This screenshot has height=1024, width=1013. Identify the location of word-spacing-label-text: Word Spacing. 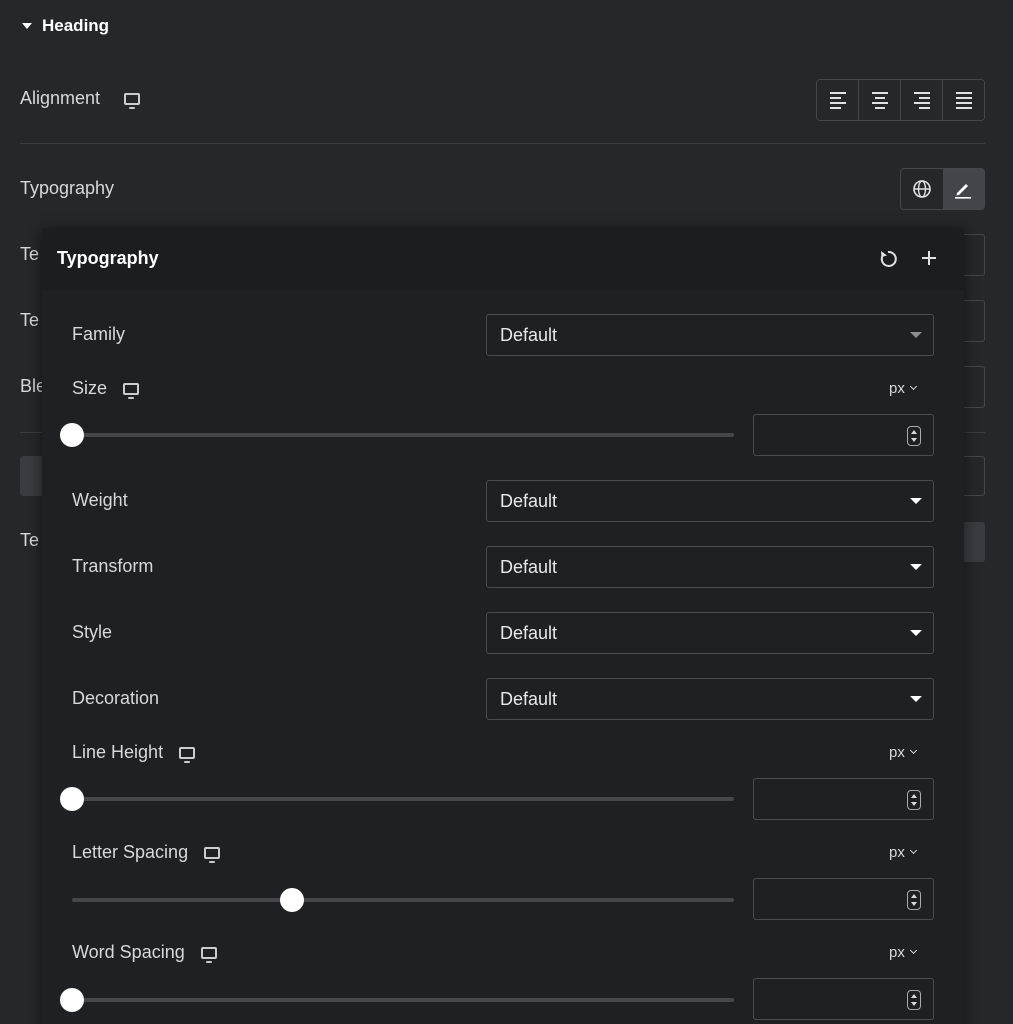
(128, 952).